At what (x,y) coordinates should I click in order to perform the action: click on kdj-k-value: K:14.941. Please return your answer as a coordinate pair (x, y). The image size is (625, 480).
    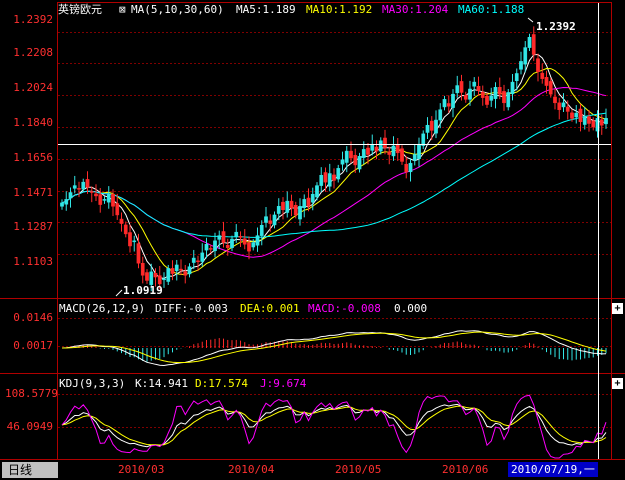
    Looking at the image, I should click on (161, 383).